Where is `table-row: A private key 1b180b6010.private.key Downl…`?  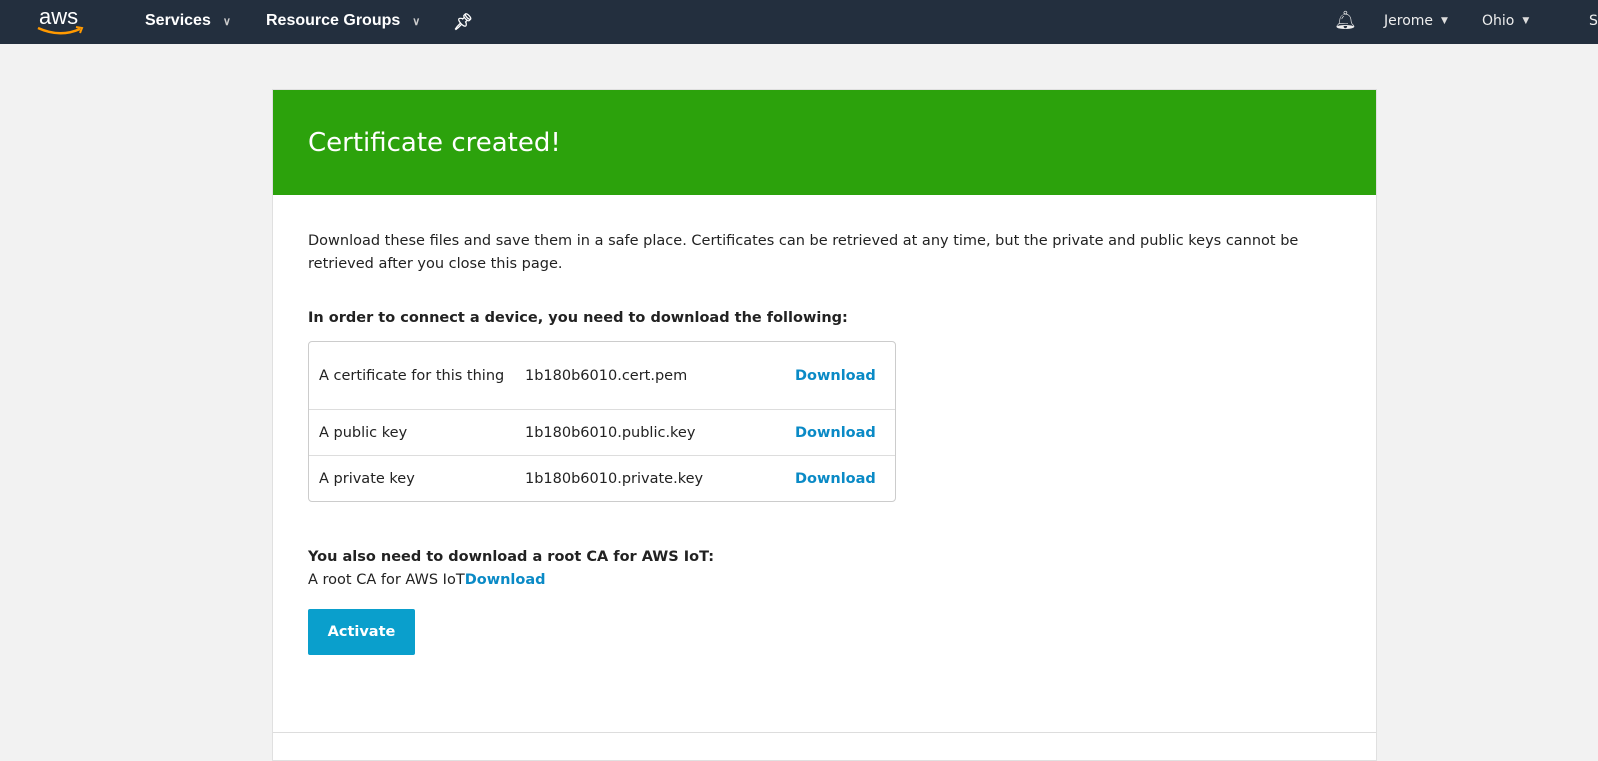
table-row: A private key 1b180b6010.private.key Downl… is located at coordinates (597, 478).